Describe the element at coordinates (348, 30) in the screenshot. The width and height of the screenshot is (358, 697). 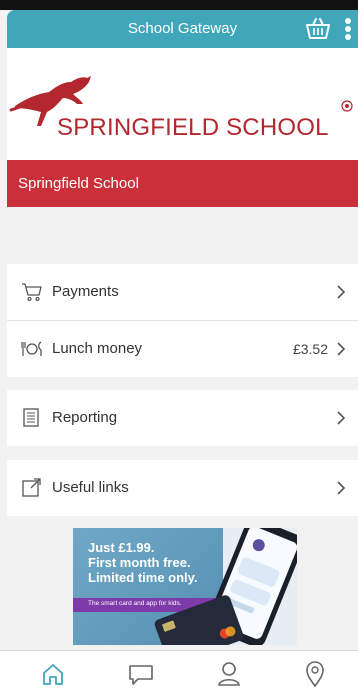
I see `more-vertical-icon` at that location.